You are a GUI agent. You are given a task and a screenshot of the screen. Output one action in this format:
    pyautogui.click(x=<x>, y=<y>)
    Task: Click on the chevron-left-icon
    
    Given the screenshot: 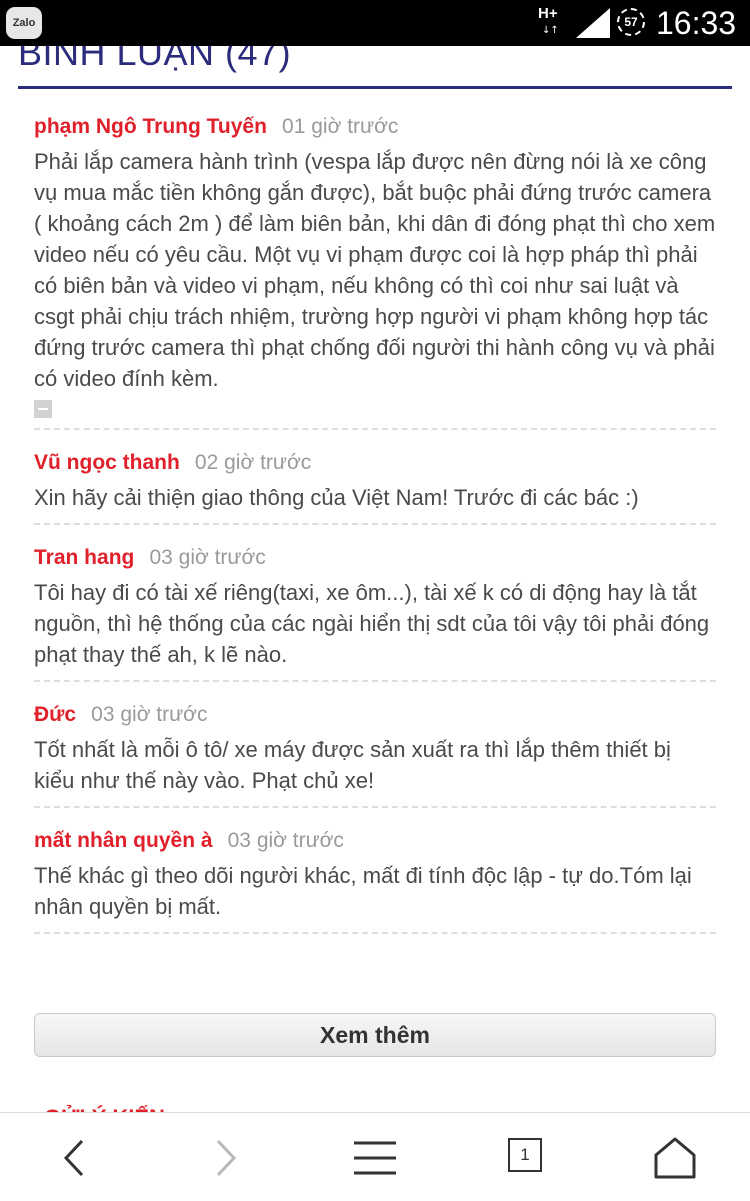 What is the action you would take?
    pyautogui.click(x=73, y=1158)
    